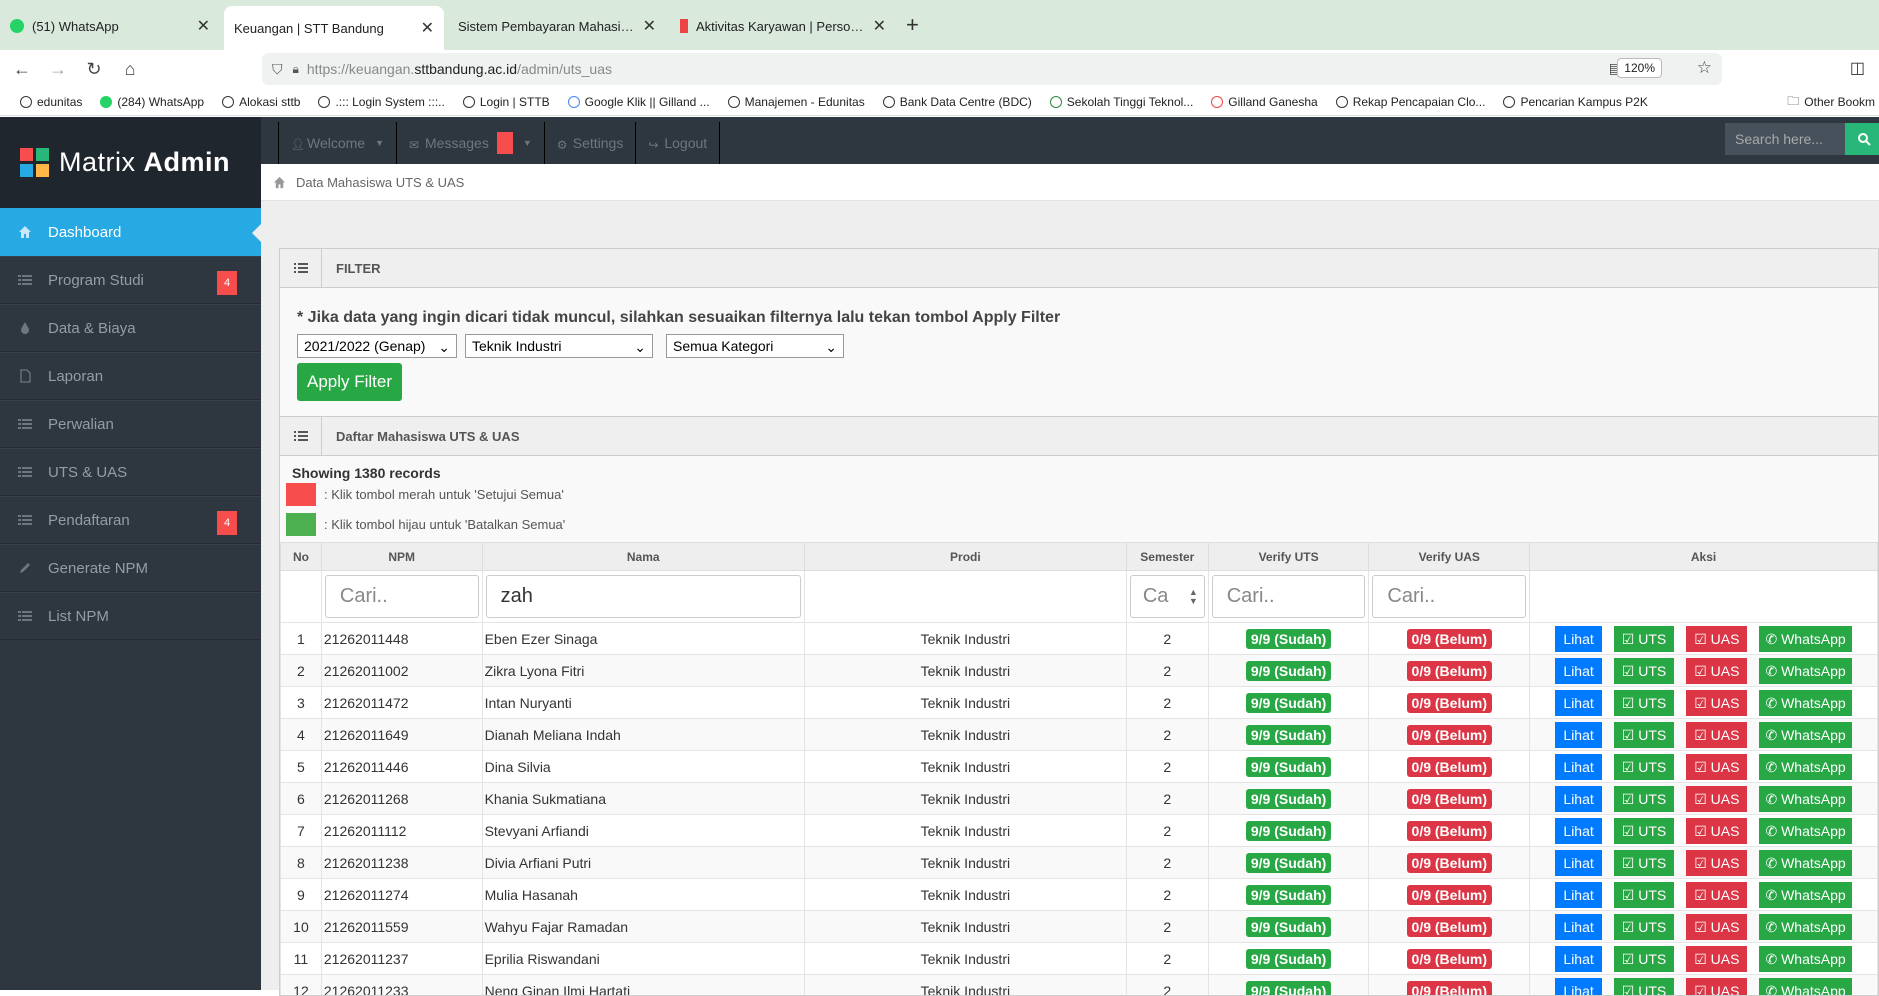  I want to click on col-header-semester: Semester, so click(1167, 557).